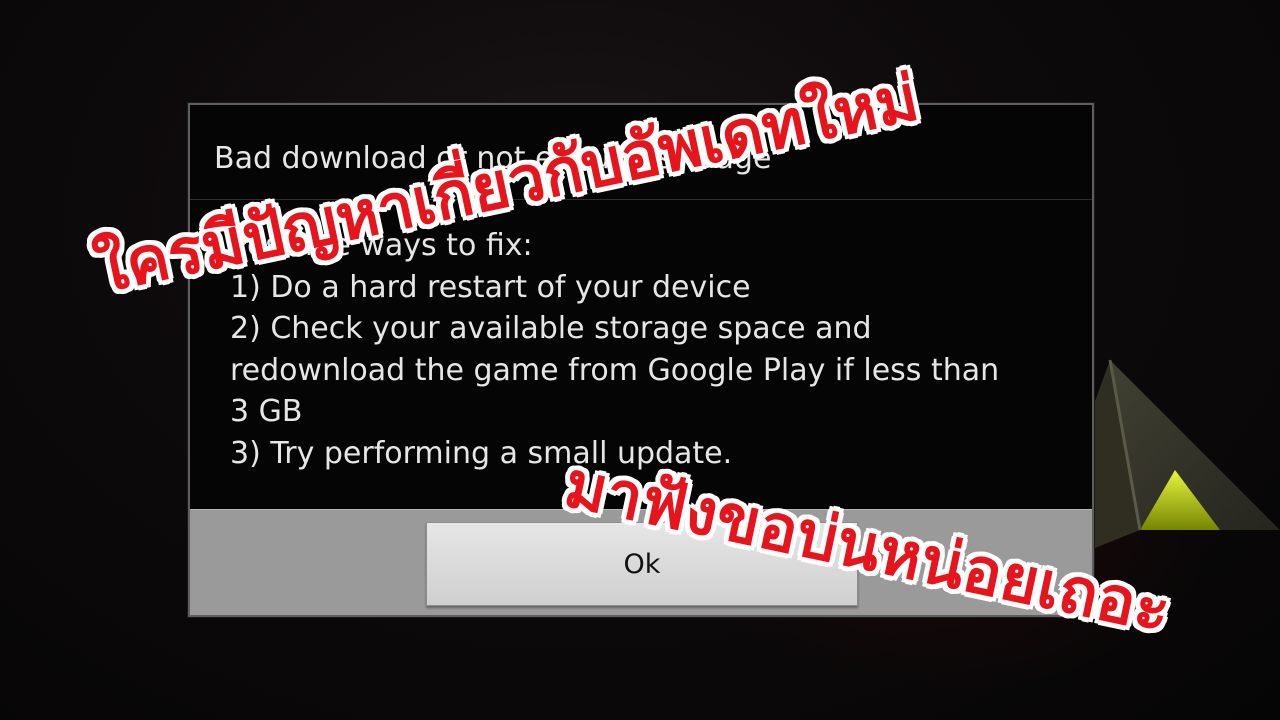 This screenshot has width=1280, height=720. Describe the element at coordinates (1175, 454) in the screenshot. I see `ark-logo-icon` at that location.